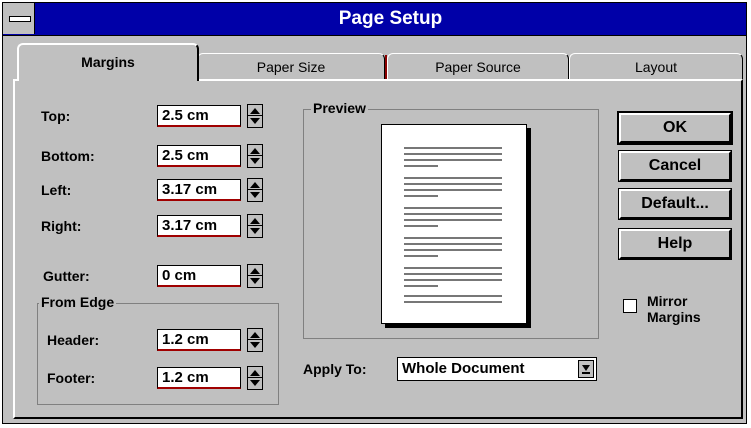 This screenshot has height=428, width=751. What do you see at coordinates (339, 108) in the screenshot?
I see `preview-title: Preview` at bounding box center [339, 108].